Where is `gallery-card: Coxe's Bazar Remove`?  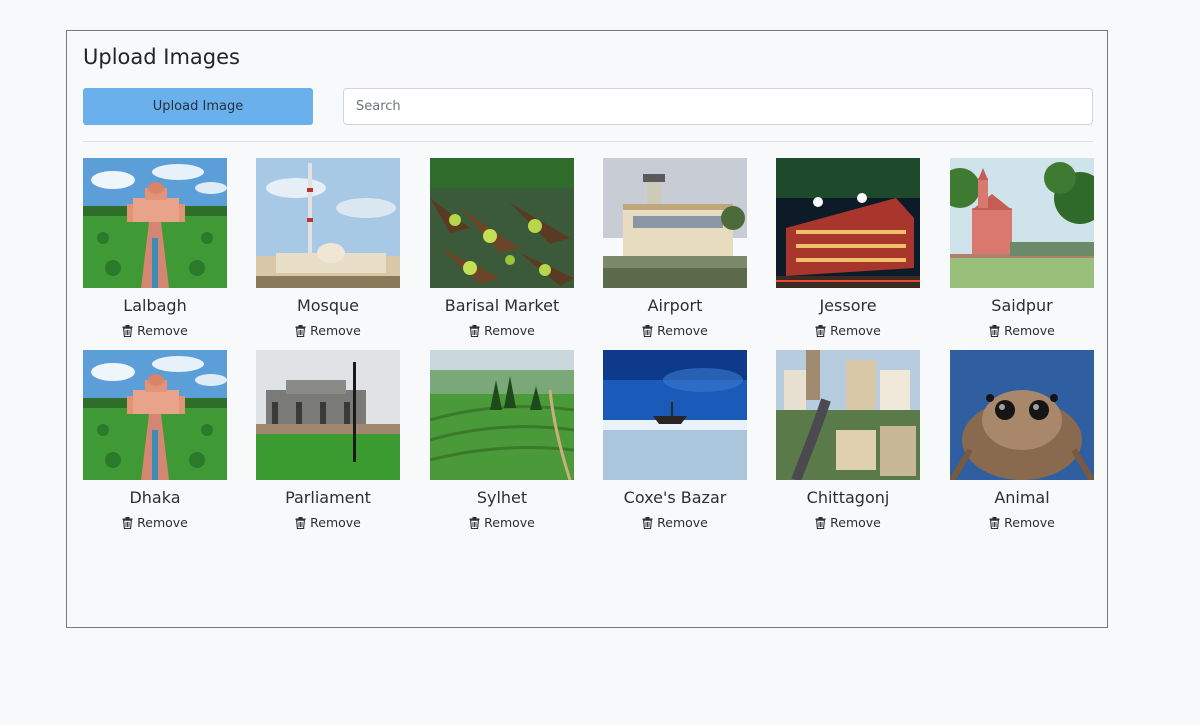 gallery-card: Coxe's Bazar Remove is located at coordinates (675, 441).